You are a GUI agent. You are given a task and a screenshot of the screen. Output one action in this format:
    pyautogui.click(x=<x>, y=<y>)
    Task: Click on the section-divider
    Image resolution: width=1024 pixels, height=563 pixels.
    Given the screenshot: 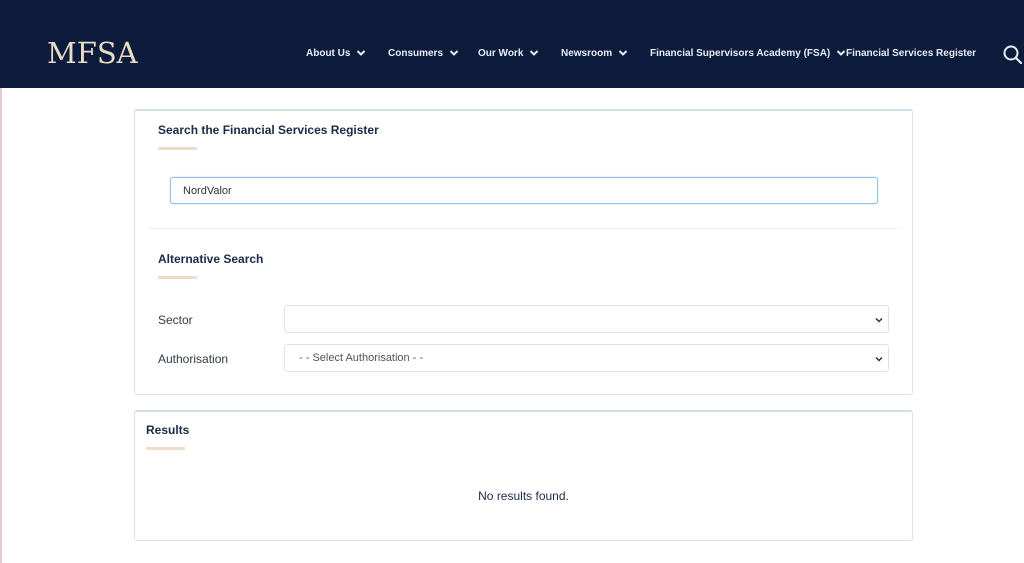 What is the action you would take?
    pyautogui.click(x=524, y=228)
    